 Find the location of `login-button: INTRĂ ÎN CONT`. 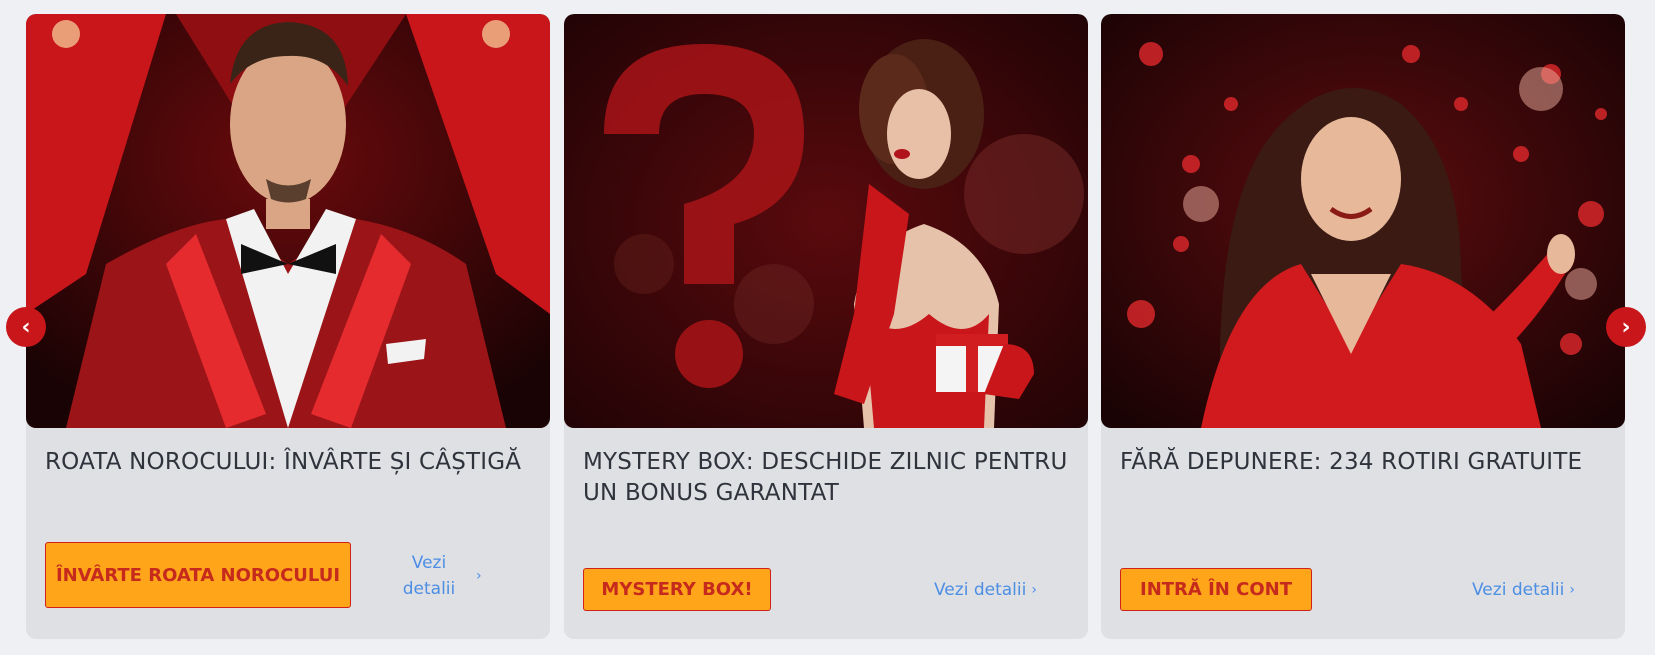

login-button: INTRĂ ÎN CONT is located at coordinates (1216, 589).